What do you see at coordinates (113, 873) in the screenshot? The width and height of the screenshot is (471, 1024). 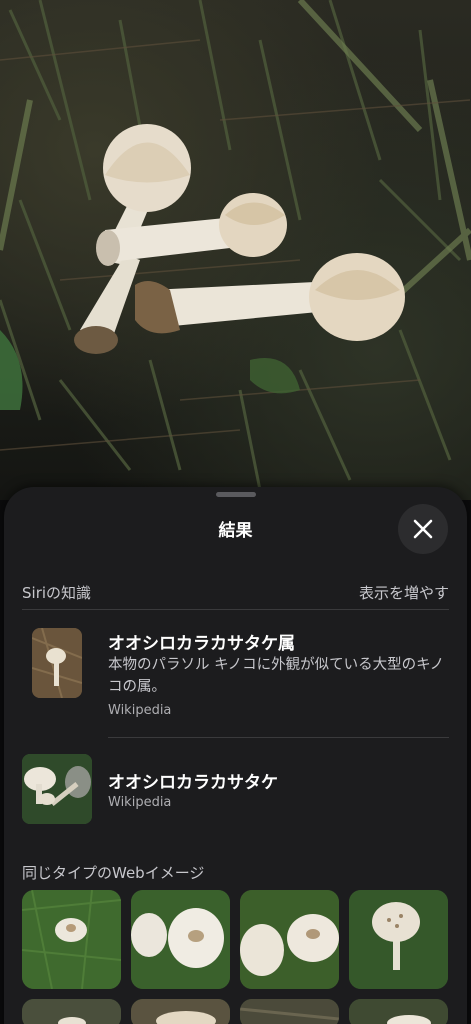 I see `web-images-label: 同じタイプのWebイメージ` at bounding box center [113, 873].